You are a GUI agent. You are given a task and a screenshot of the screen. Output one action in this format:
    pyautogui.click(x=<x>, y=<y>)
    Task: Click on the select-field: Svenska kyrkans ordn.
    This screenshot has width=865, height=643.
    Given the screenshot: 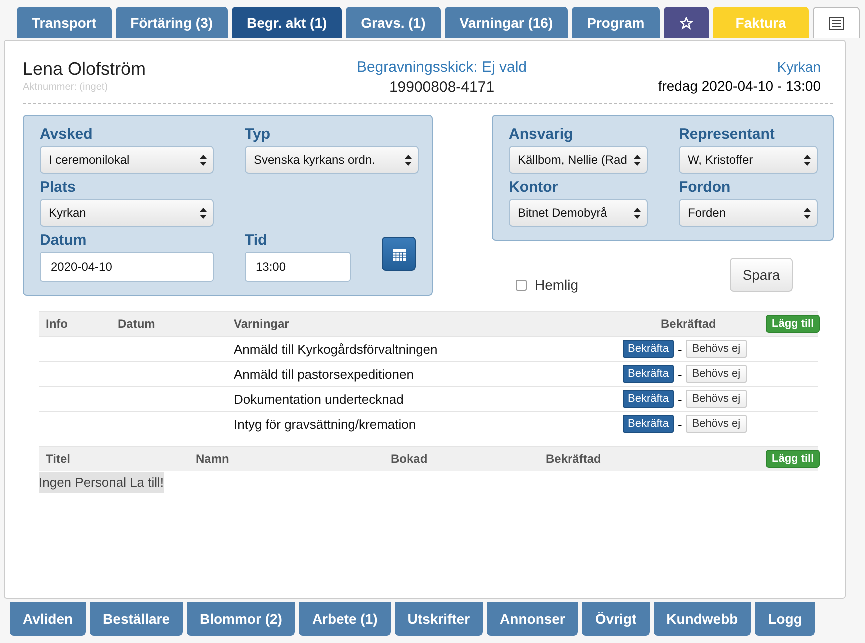 What is the action you would take?
    pyautogui.click(x=332, y=160)
    